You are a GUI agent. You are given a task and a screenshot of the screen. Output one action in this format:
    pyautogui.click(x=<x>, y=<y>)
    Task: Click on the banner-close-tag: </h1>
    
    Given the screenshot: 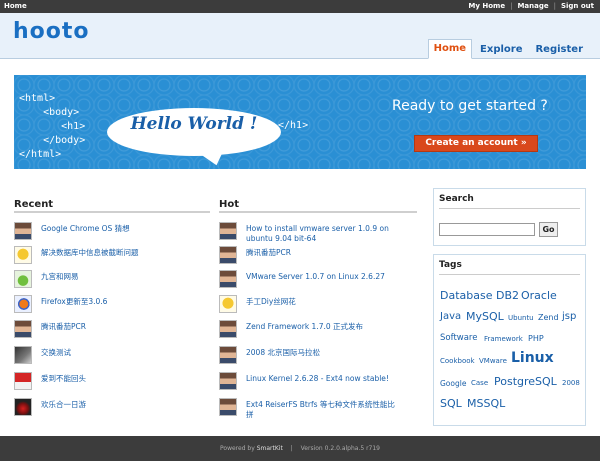 What is the action you would take?
    pyautogui.click(x=293, y=125)
    